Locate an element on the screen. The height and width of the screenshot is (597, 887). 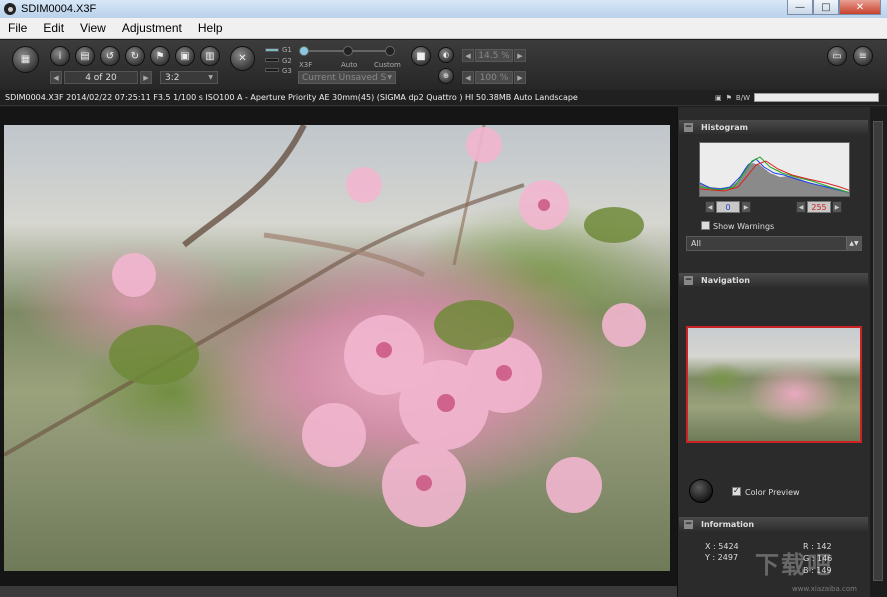
list-icon: ≡ is located at coordinates (863, 56).